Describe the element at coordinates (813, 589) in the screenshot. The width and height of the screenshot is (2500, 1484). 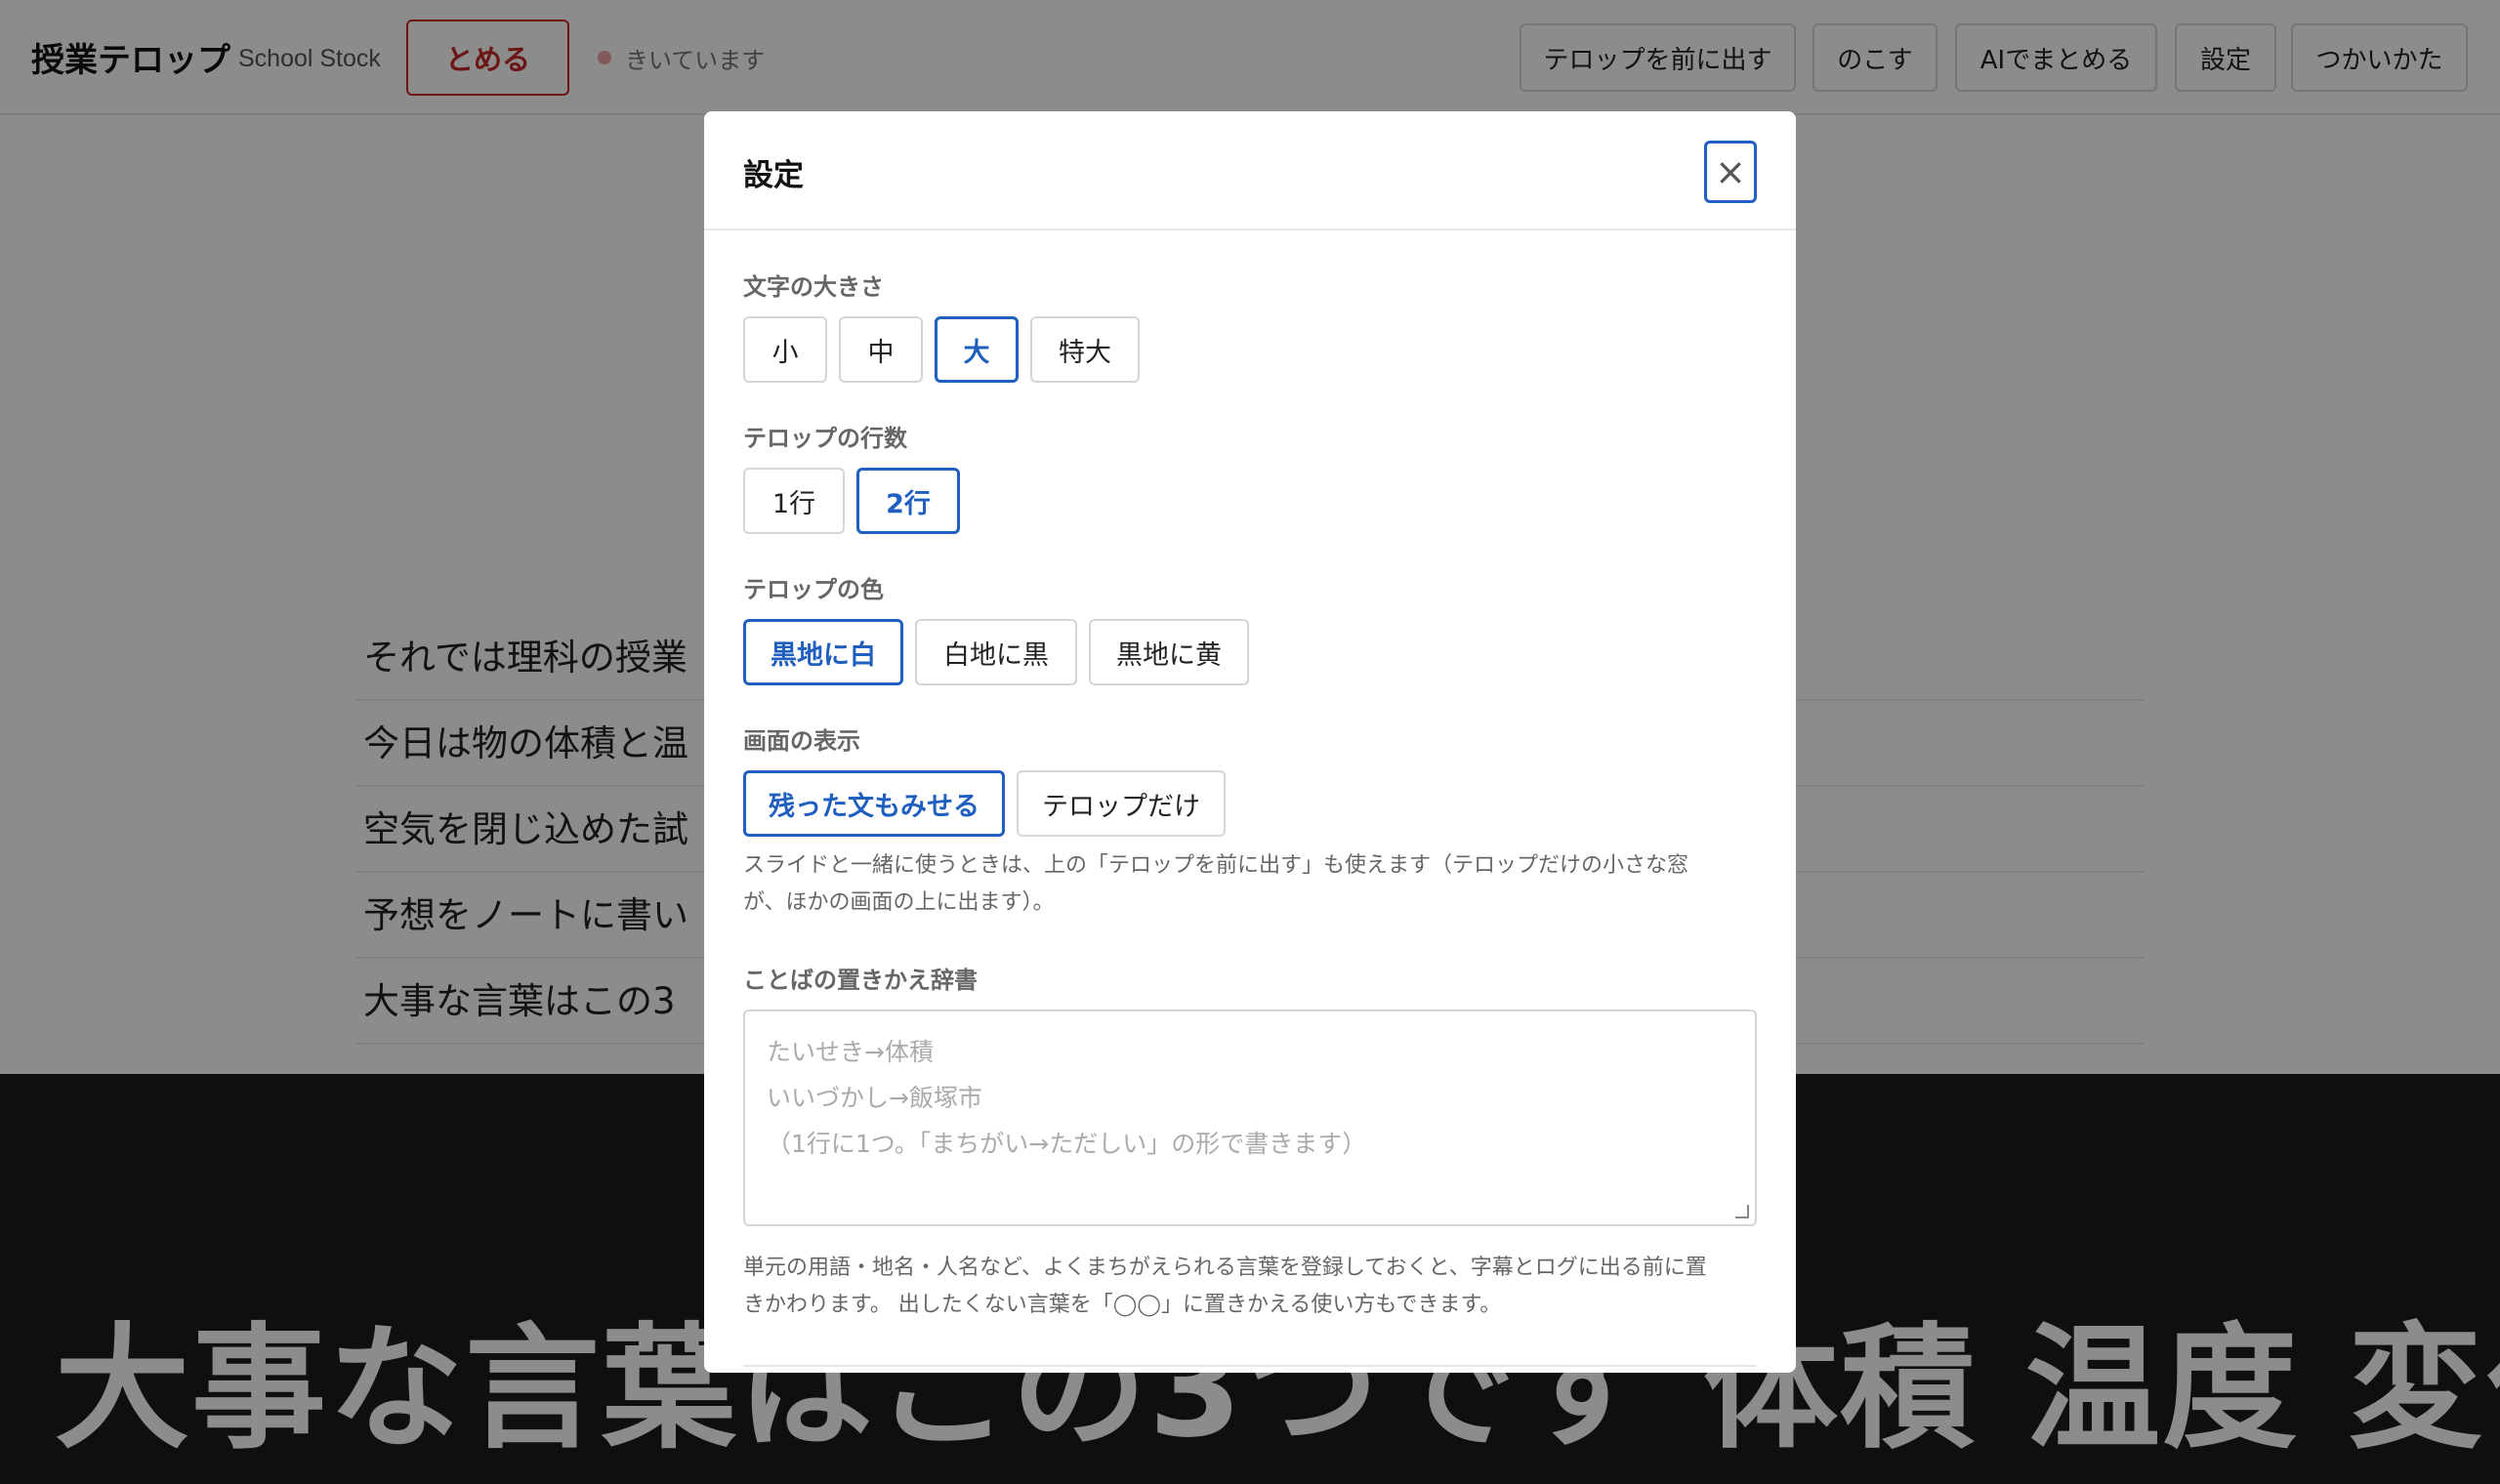
I see `caption-color-label: テロップの色` at that location.